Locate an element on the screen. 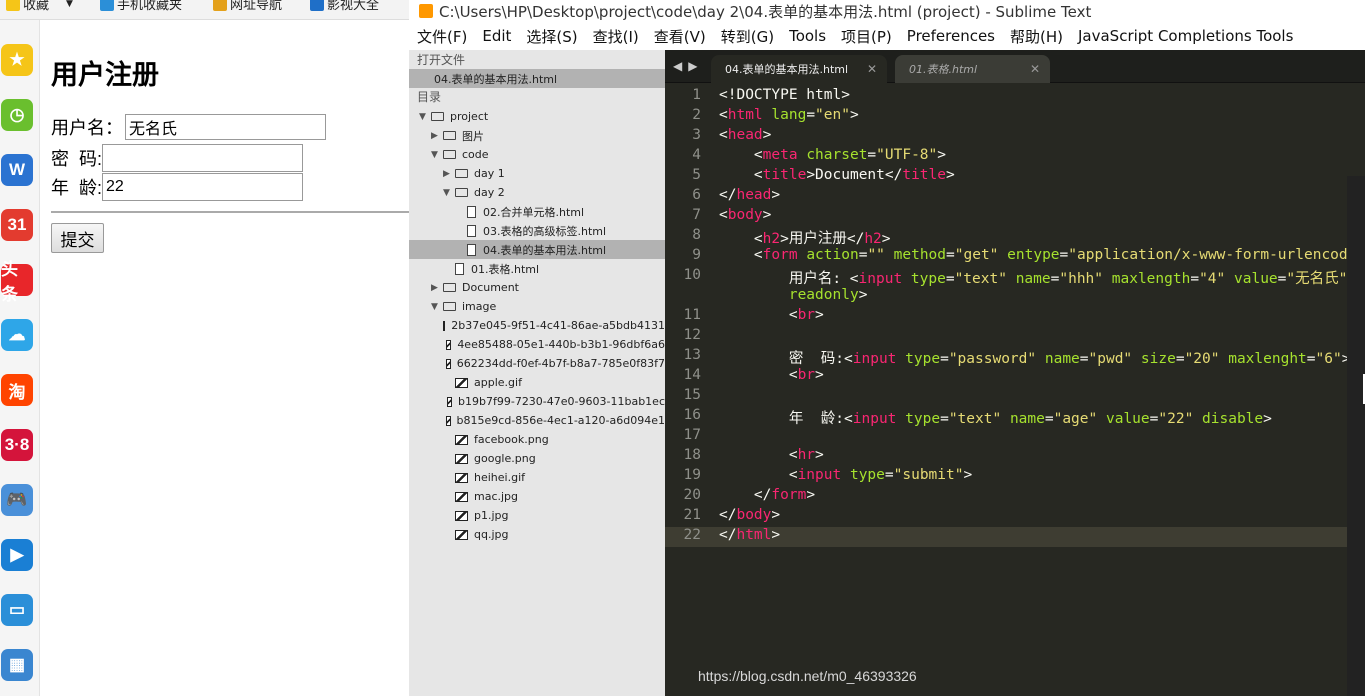  menu-item: Preferences is located at coordinates (951, 36).